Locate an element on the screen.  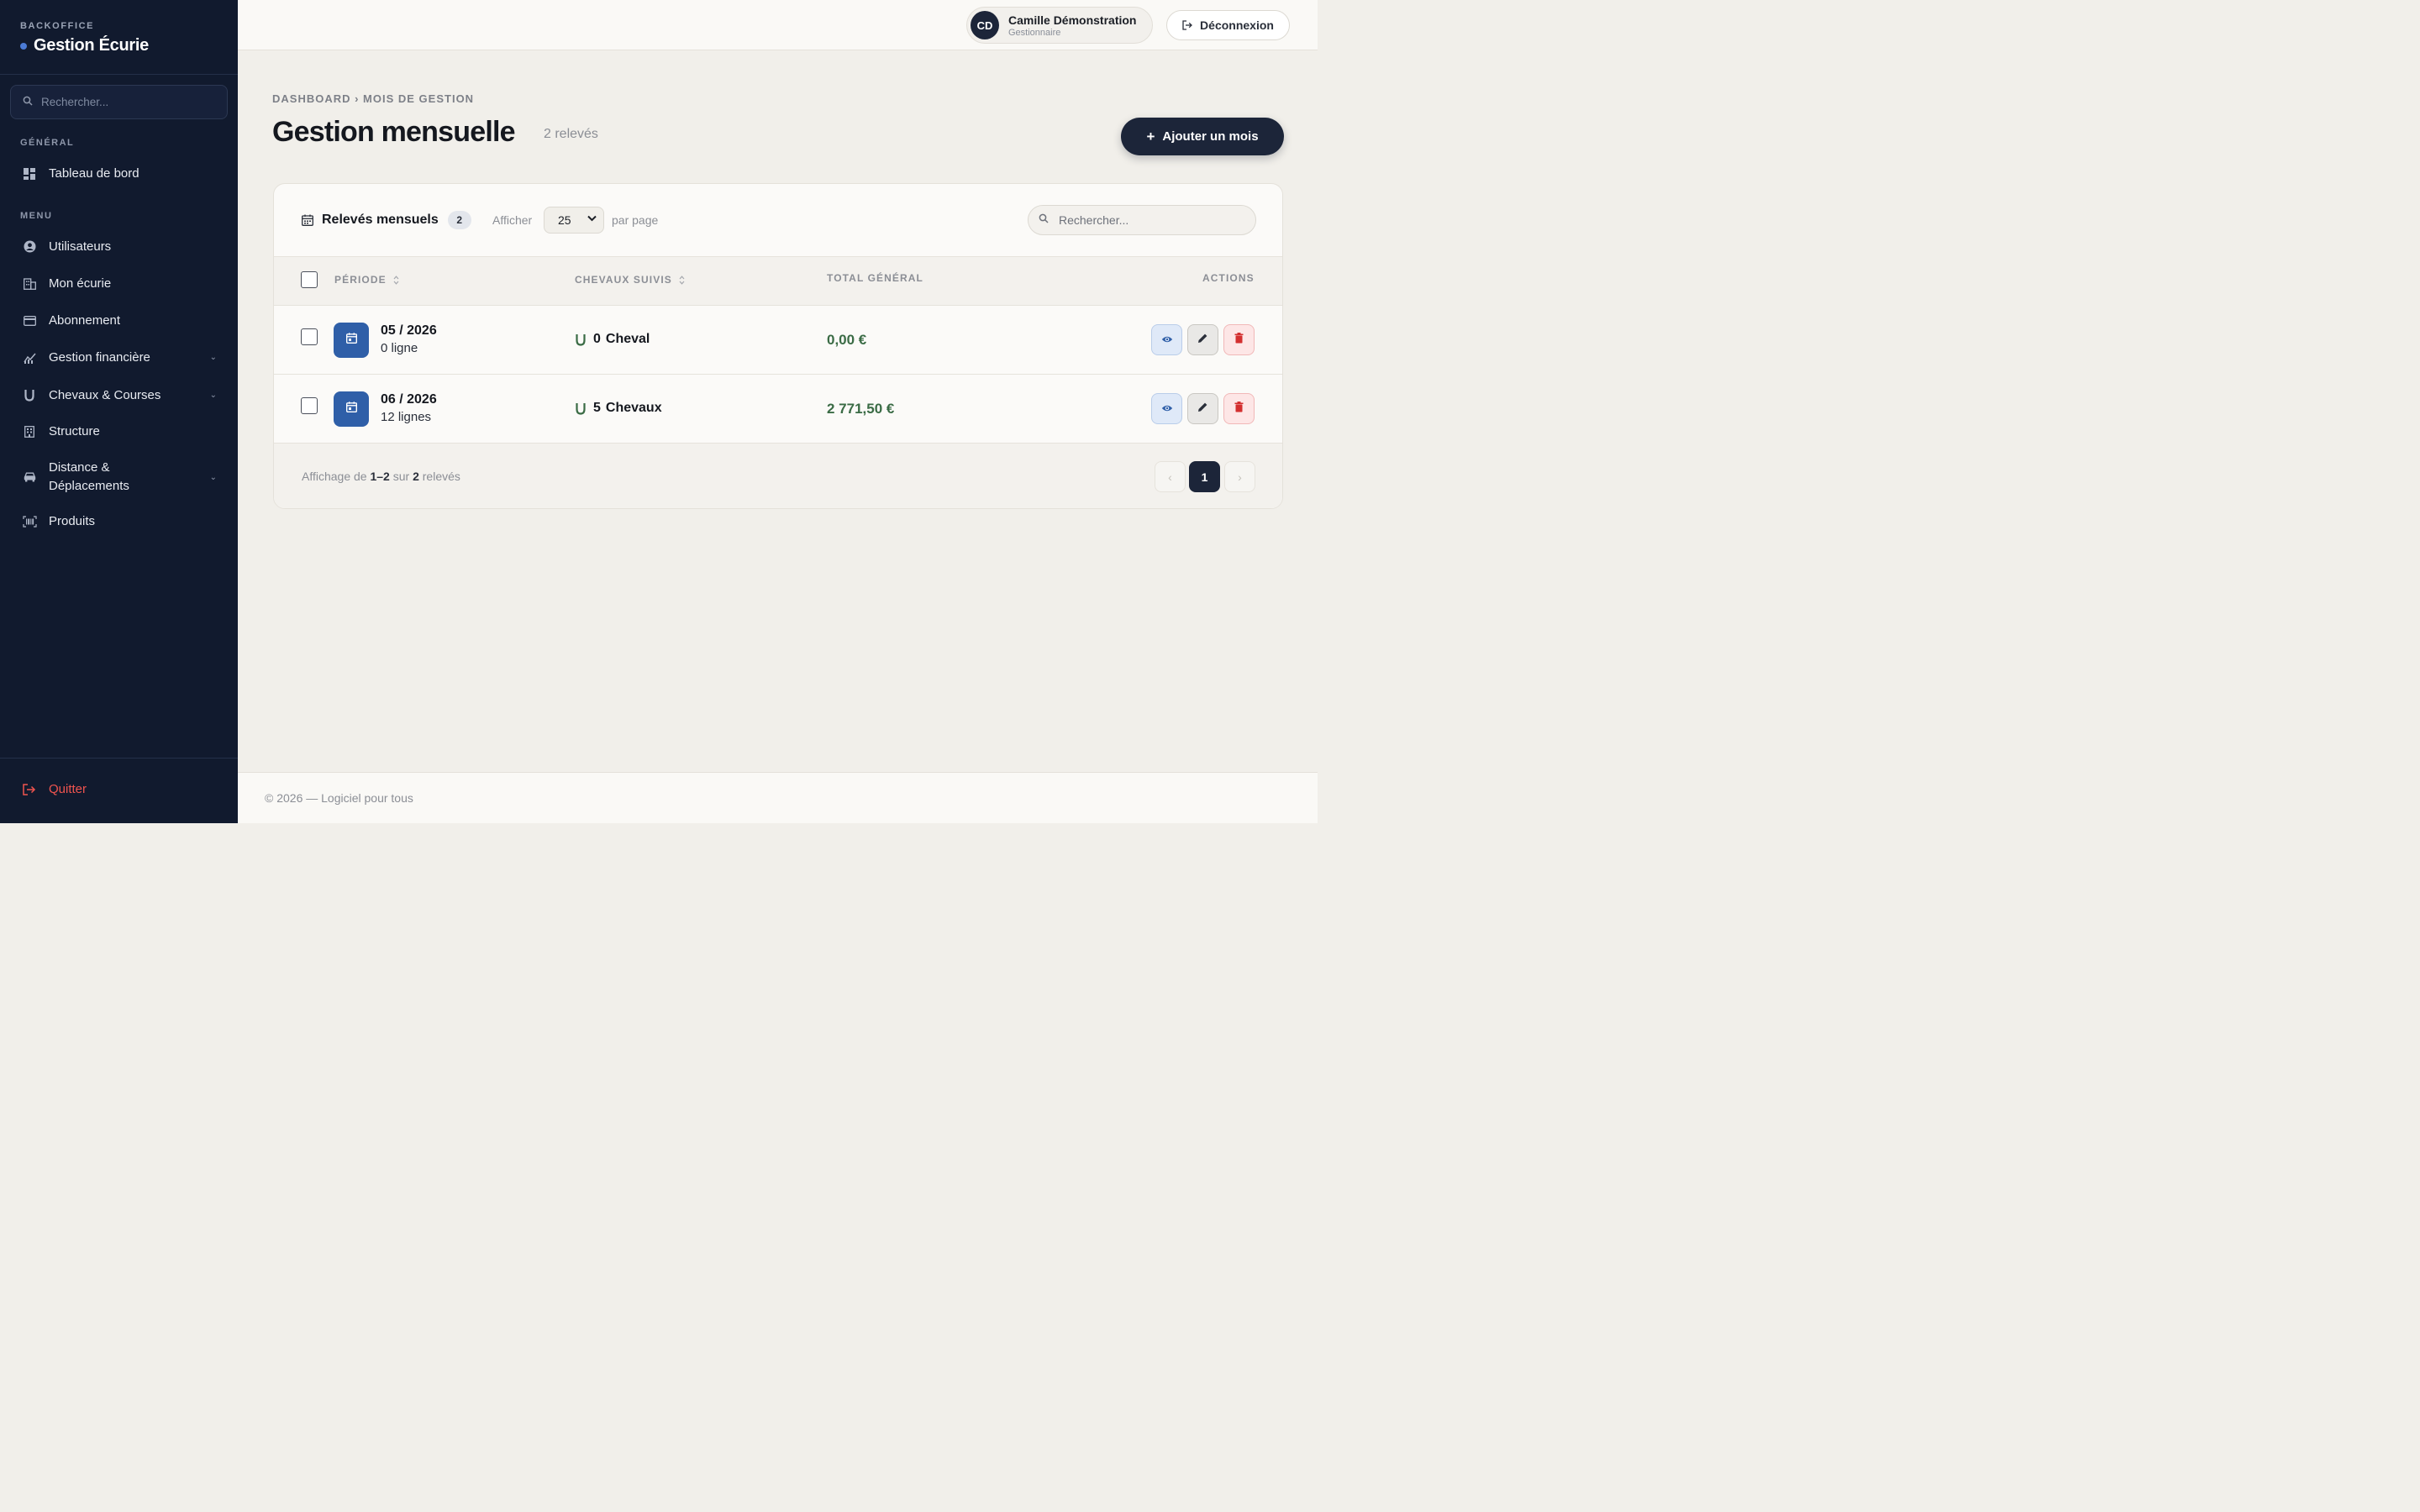
card-header: Relevés mensuels 2 Afficher 25 par page is located at coordinates (778, 220).